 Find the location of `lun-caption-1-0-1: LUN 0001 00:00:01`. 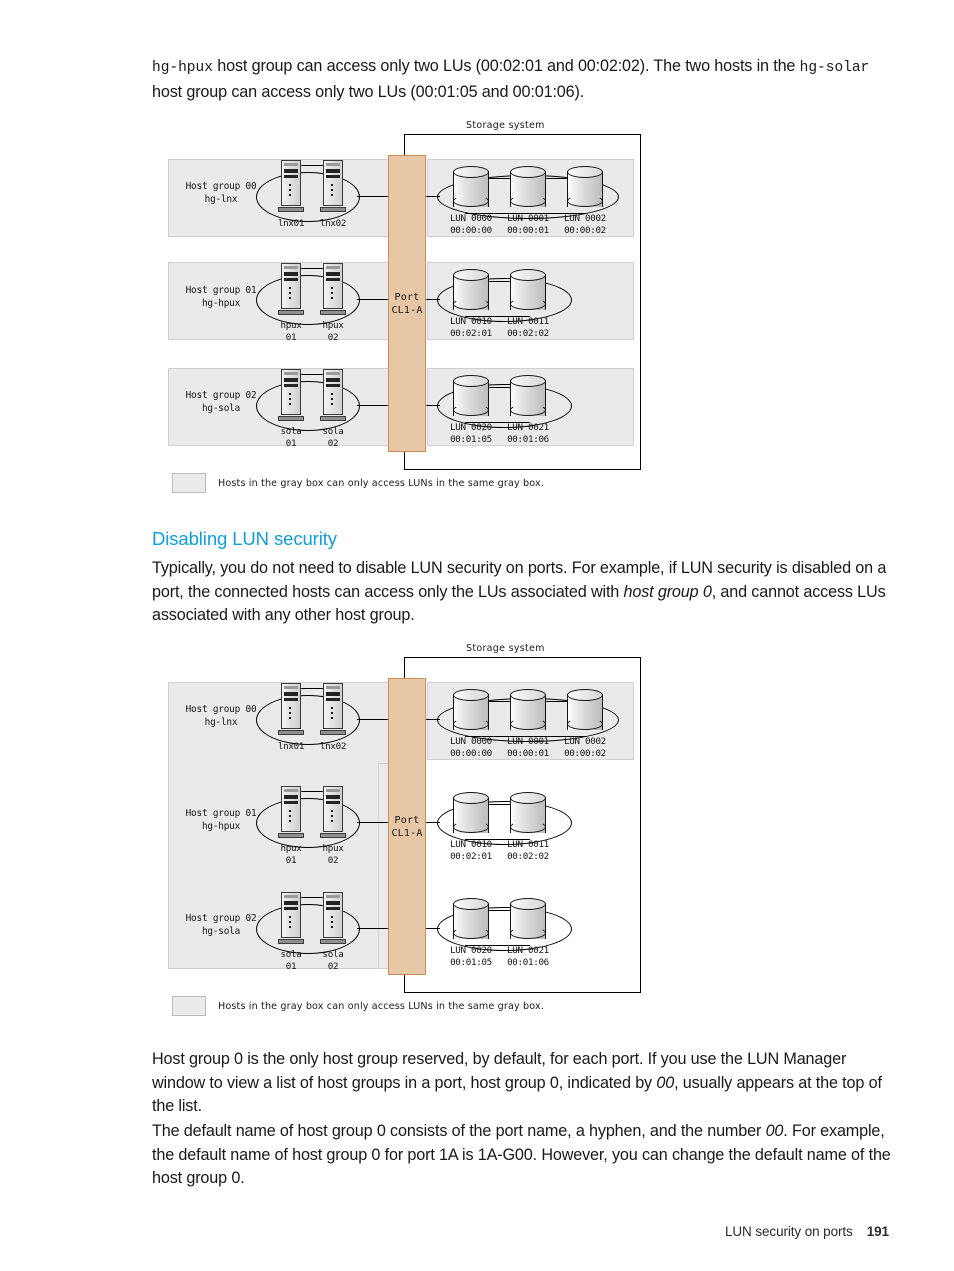

lun-caption-1-0-1: LUN 0001 00:00:01 is located at coordinates (528, 224).